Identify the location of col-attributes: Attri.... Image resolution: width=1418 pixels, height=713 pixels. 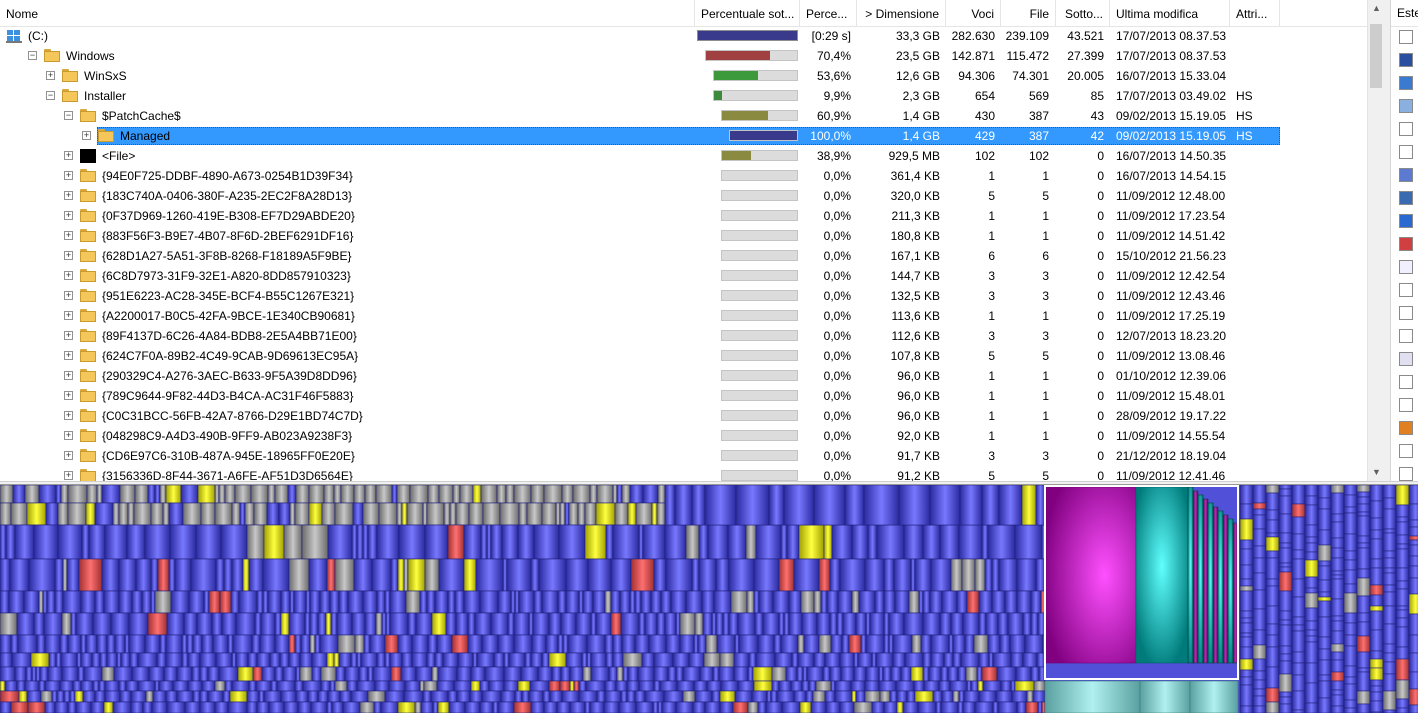
(1255, 13).